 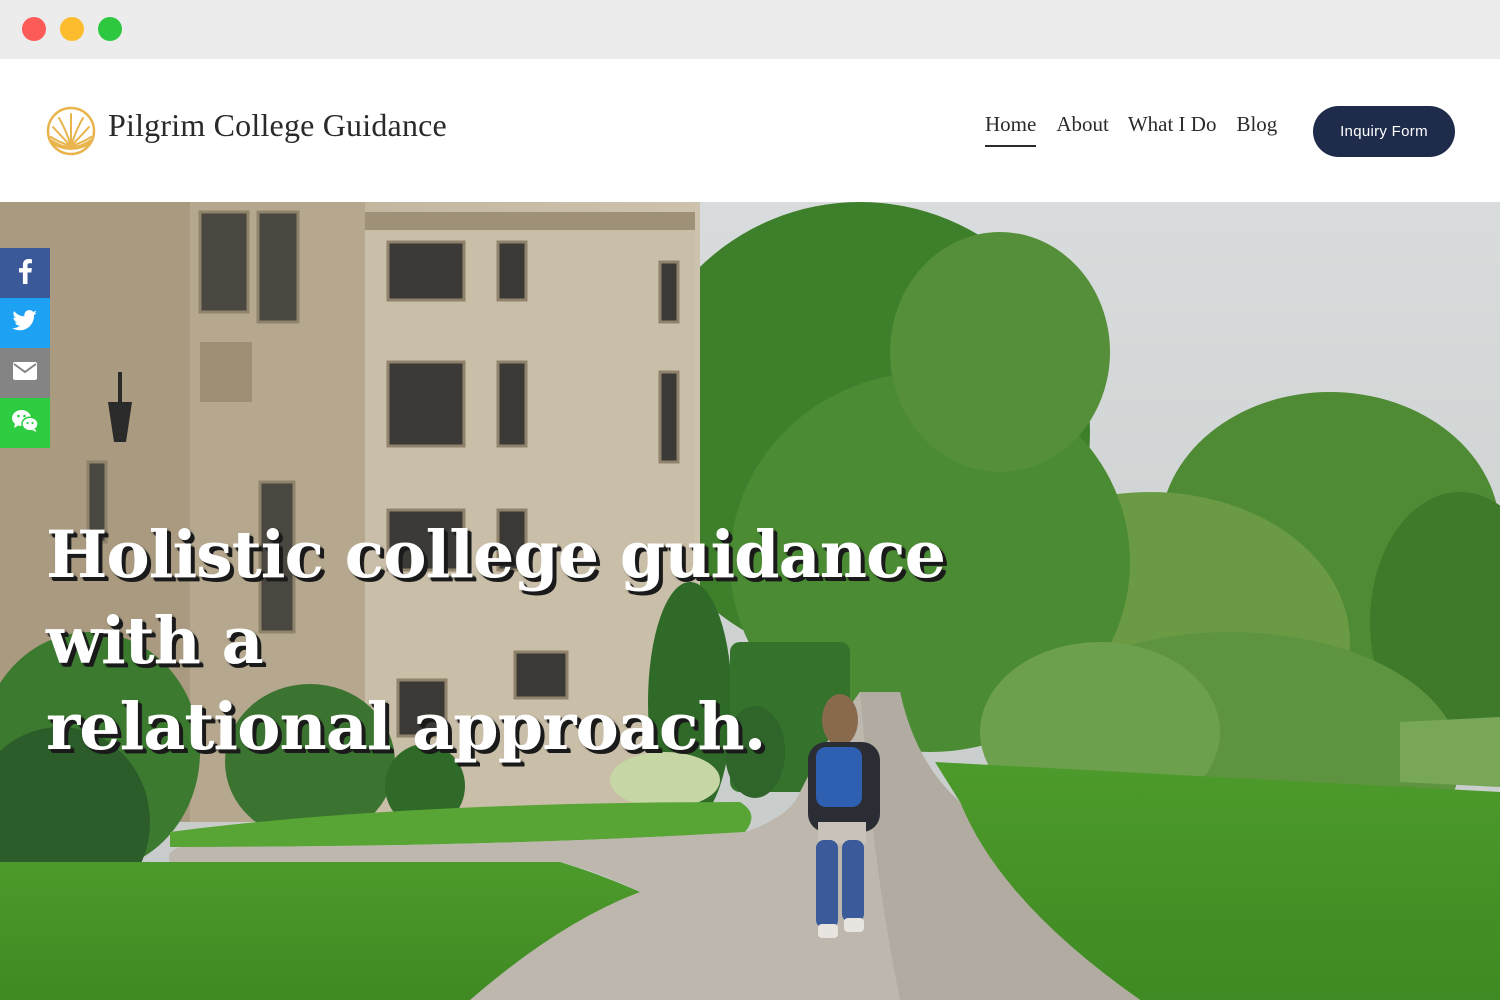 I want to click on site-brand-name: Pilgrim College Guidance, so click(x=277, y=125).